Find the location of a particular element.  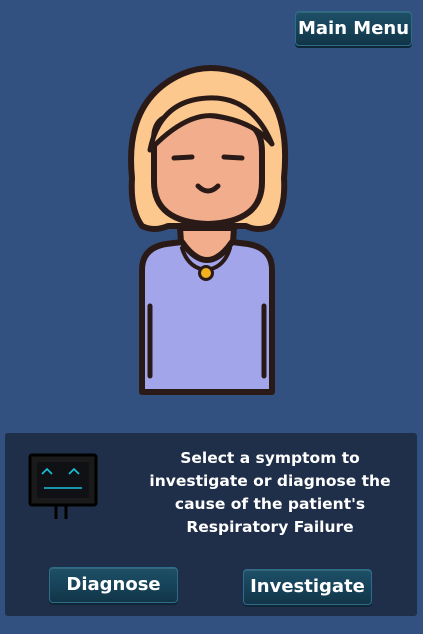

patient-left-eye is located at coordinates (183, 157).